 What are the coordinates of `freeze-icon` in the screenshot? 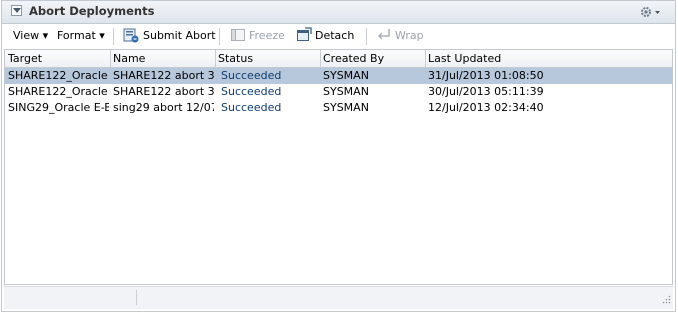 It's located at (238, 36).